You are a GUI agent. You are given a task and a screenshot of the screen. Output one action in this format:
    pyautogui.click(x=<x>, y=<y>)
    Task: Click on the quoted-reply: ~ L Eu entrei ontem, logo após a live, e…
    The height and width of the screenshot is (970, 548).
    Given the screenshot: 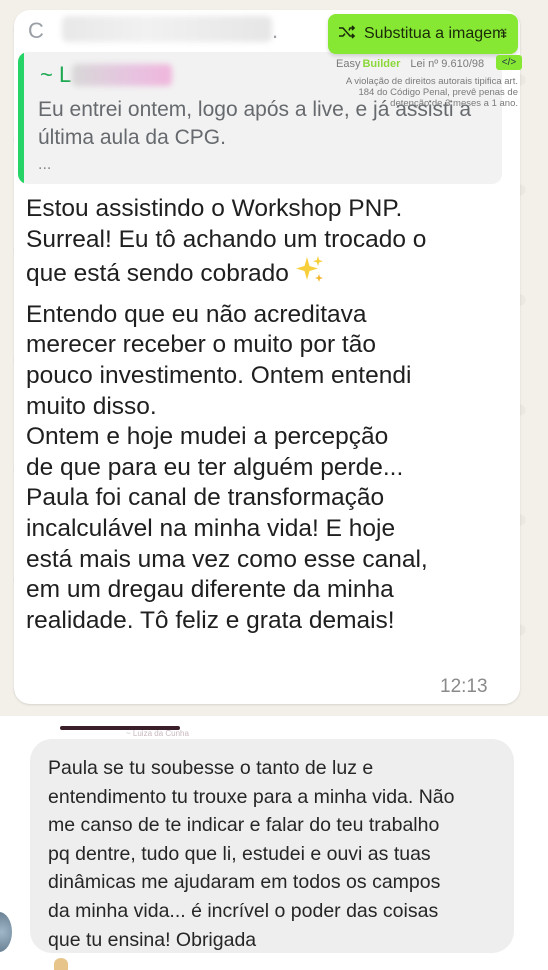 What is the action you would take?
    pyautogui.click(x=260, y=118)
    